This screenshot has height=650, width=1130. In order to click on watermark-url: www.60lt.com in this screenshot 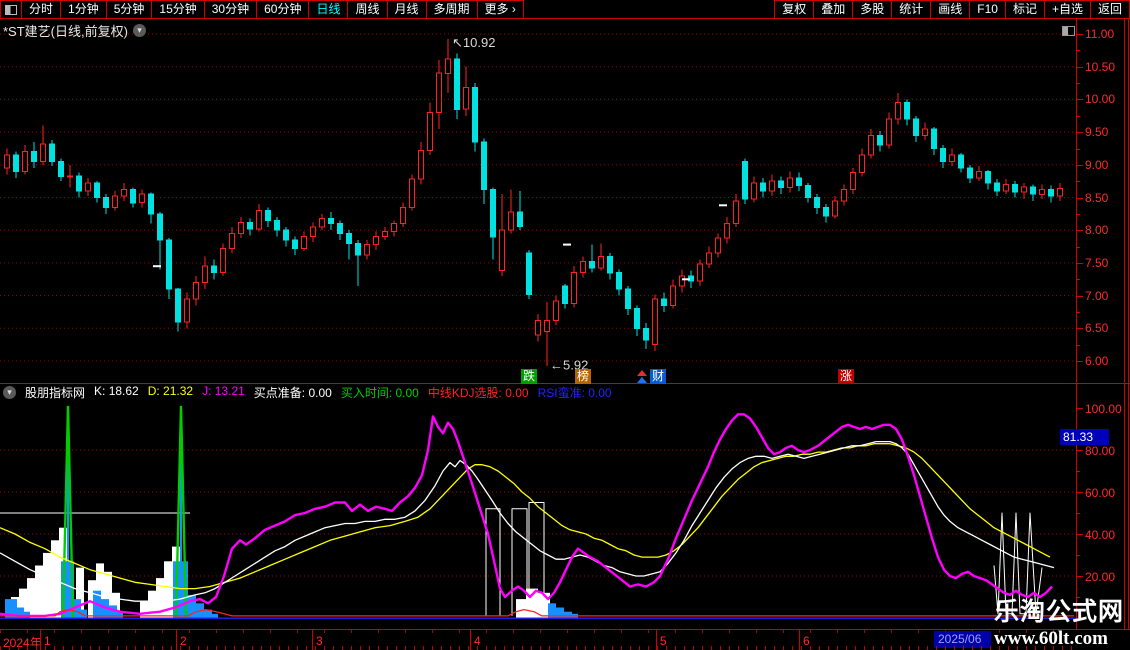, I will do `click(1051, 638)`.